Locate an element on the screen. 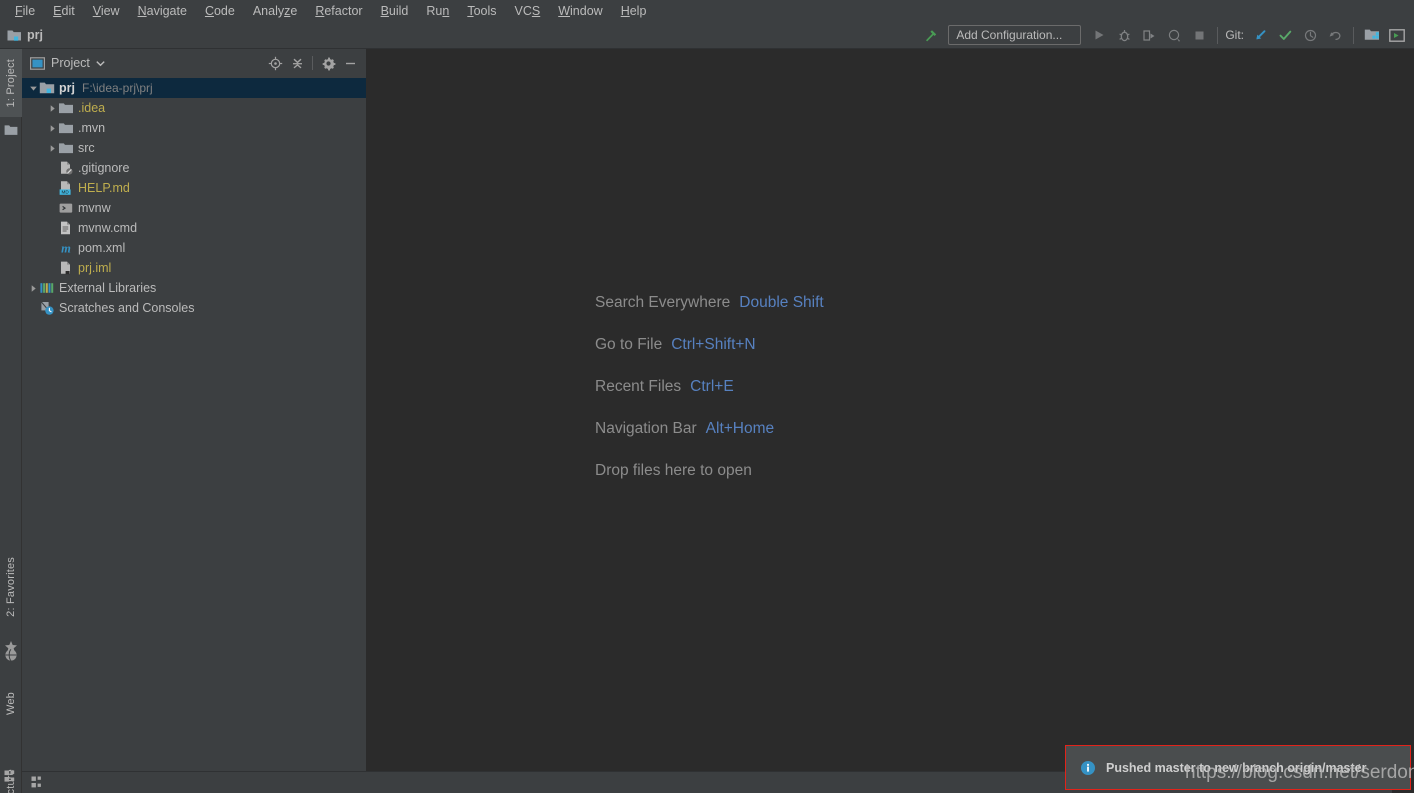 The height and width of the screenshot is (793, 1414). run-anything-icon is located at coordinates (1397, 35).